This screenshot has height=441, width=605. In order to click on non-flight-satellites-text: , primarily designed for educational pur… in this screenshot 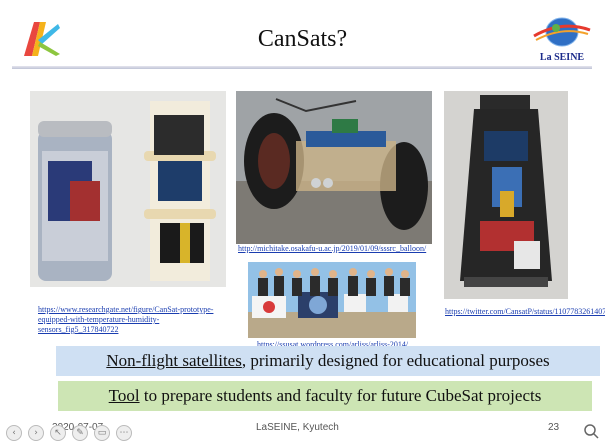, I will do `click(395, 360)`.